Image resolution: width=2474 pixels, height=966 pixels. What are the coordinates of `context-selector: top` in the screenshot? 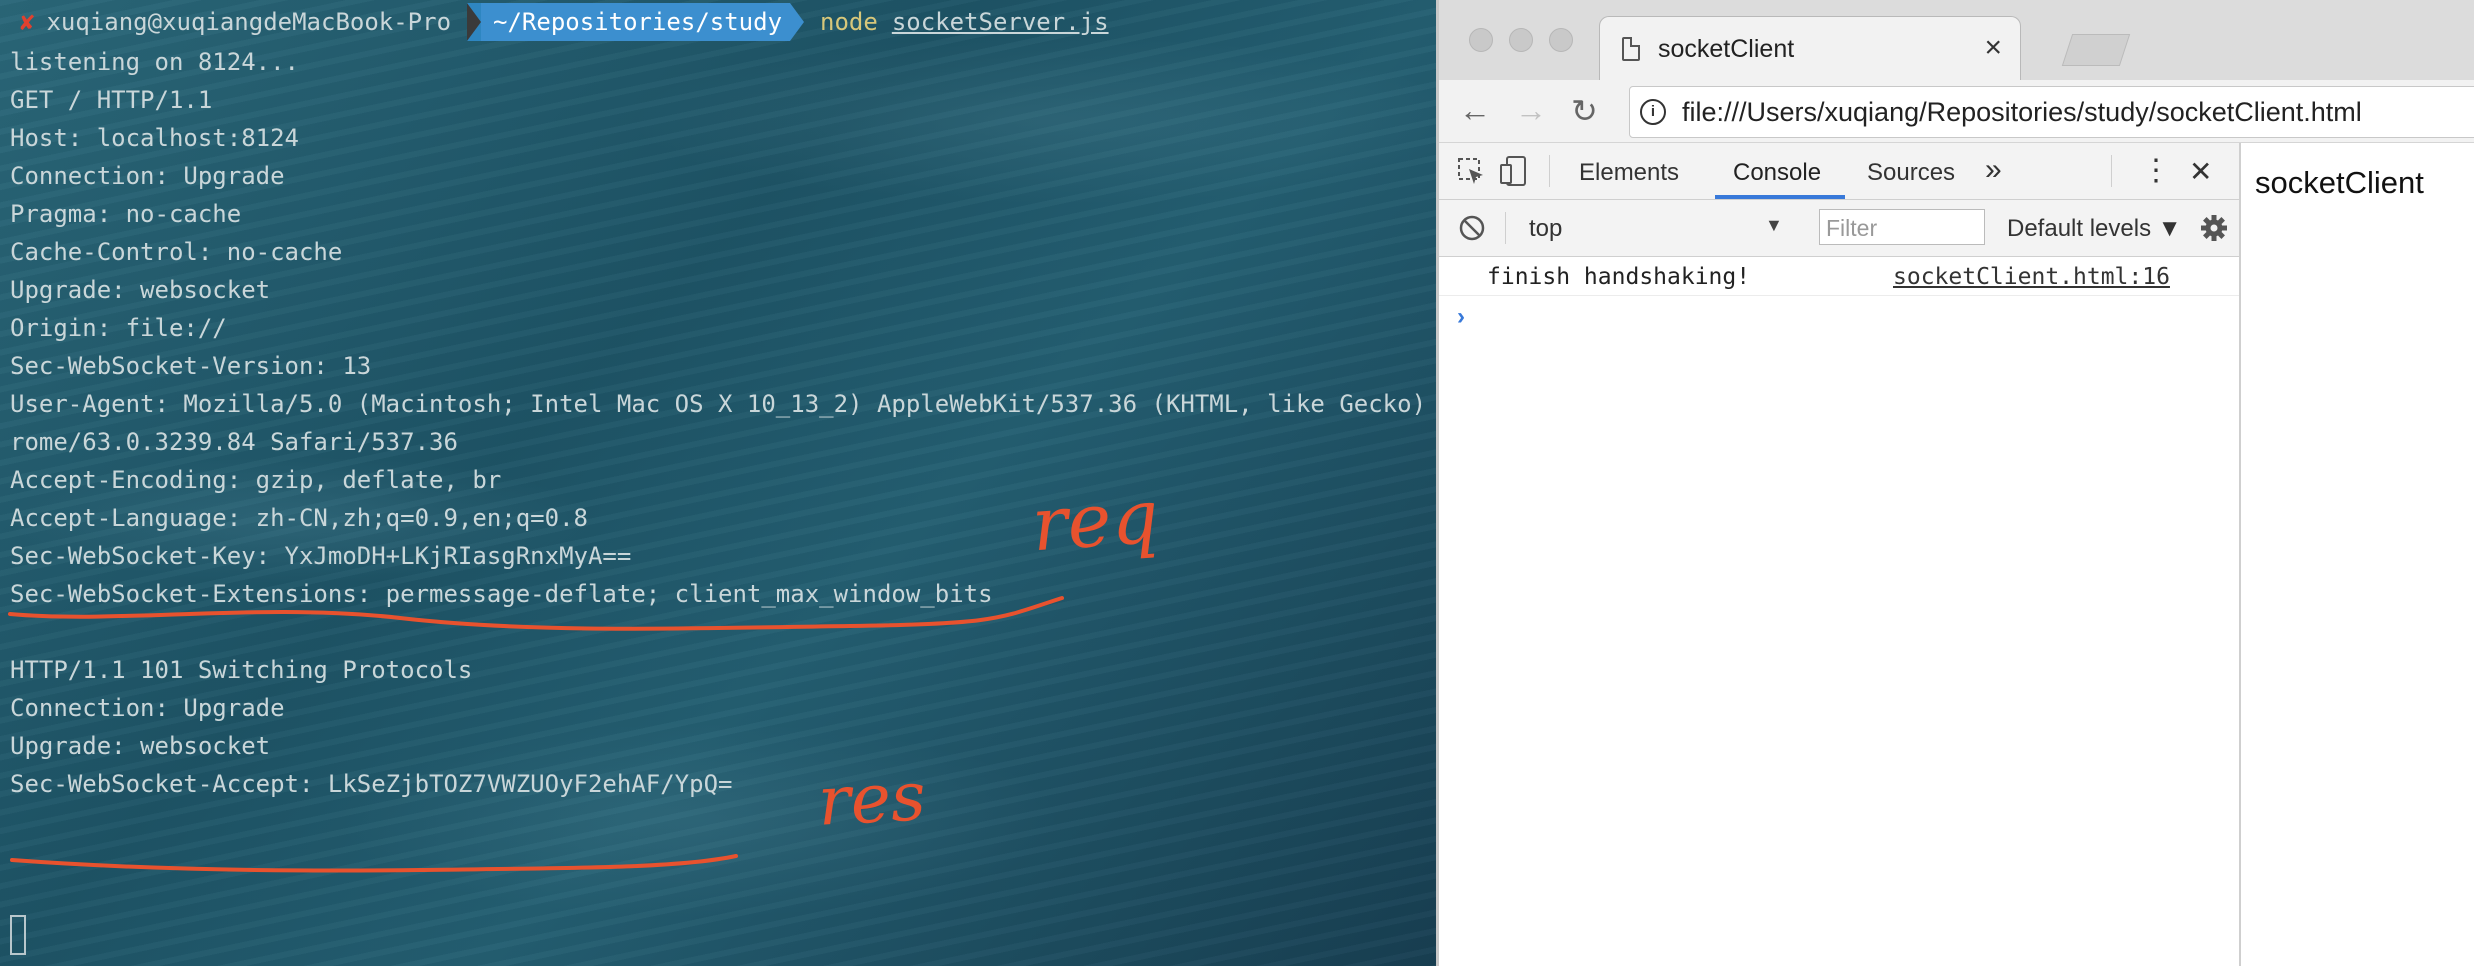 It's located at (1545, 229).